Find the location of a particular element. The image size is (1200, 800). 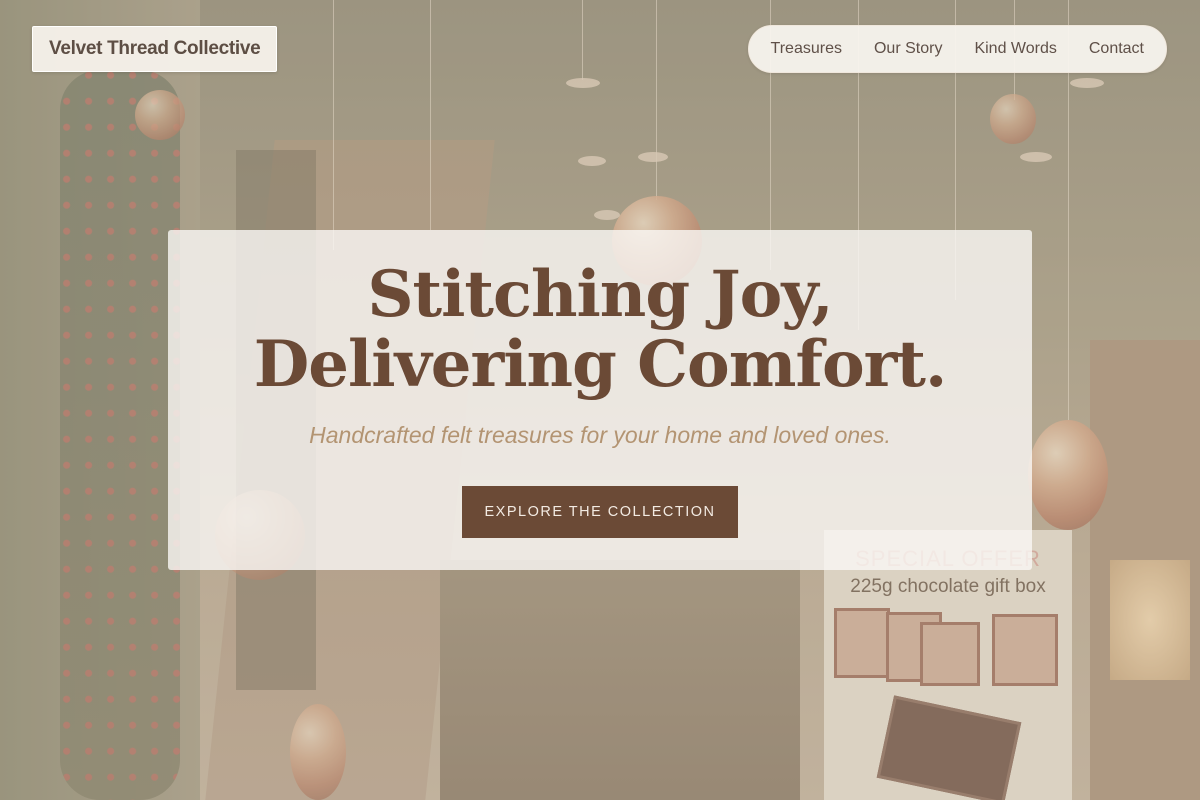

explore-collection-button: EXPLORE THE COLLECTION is located at coordinates (600, 512).